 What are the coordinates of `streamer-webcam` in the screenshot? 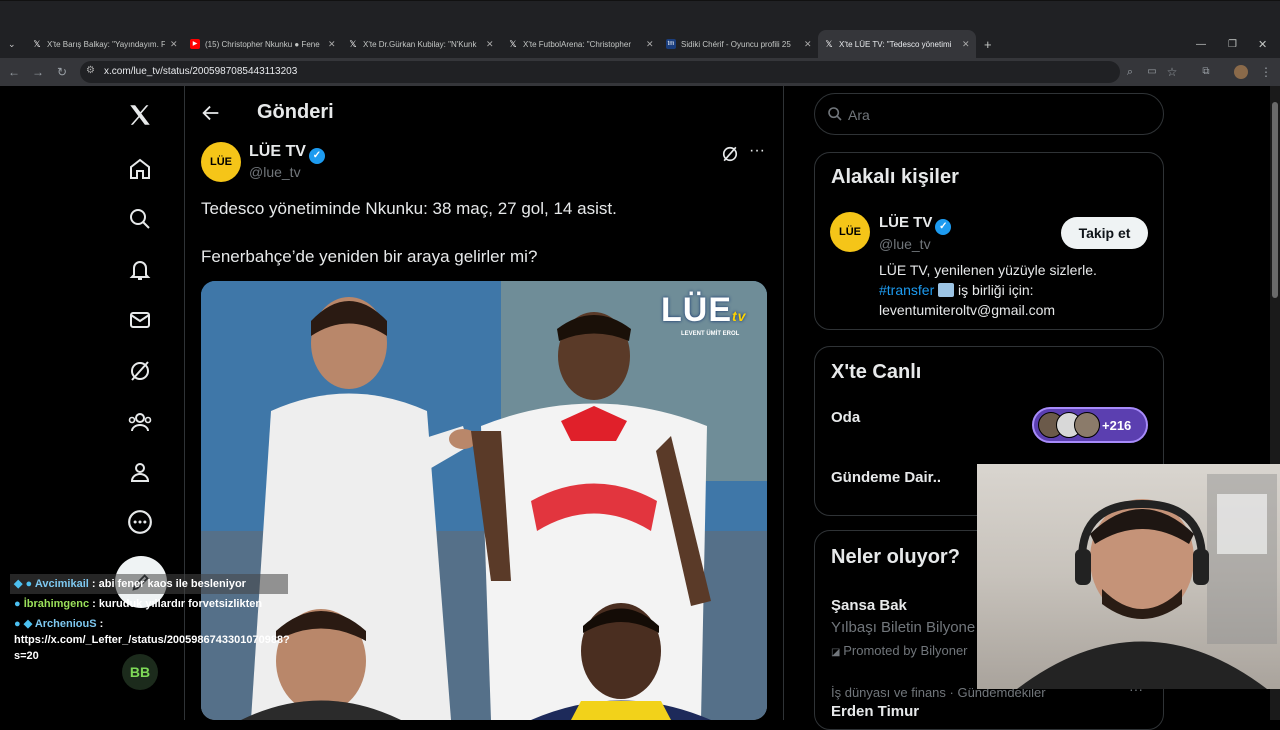 It's located at (1128, 576).